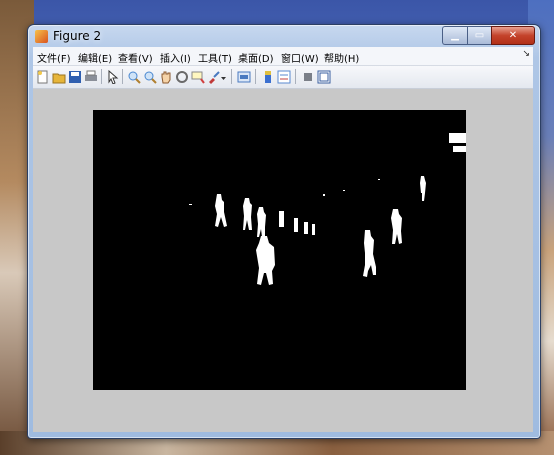 The width and height of the screenshot is (554, 455). I want to click on new-figure-icon, so click(43, 76).